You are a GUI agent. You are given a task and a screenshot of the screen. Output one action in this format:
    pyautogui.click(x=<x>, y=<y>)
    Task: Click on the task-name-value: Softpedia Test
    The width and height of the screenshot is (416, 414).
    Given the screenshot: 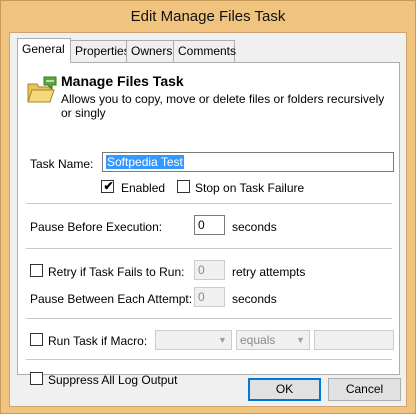 What is the action you would take?
    pyautogui.click(x=145, y=162)
    